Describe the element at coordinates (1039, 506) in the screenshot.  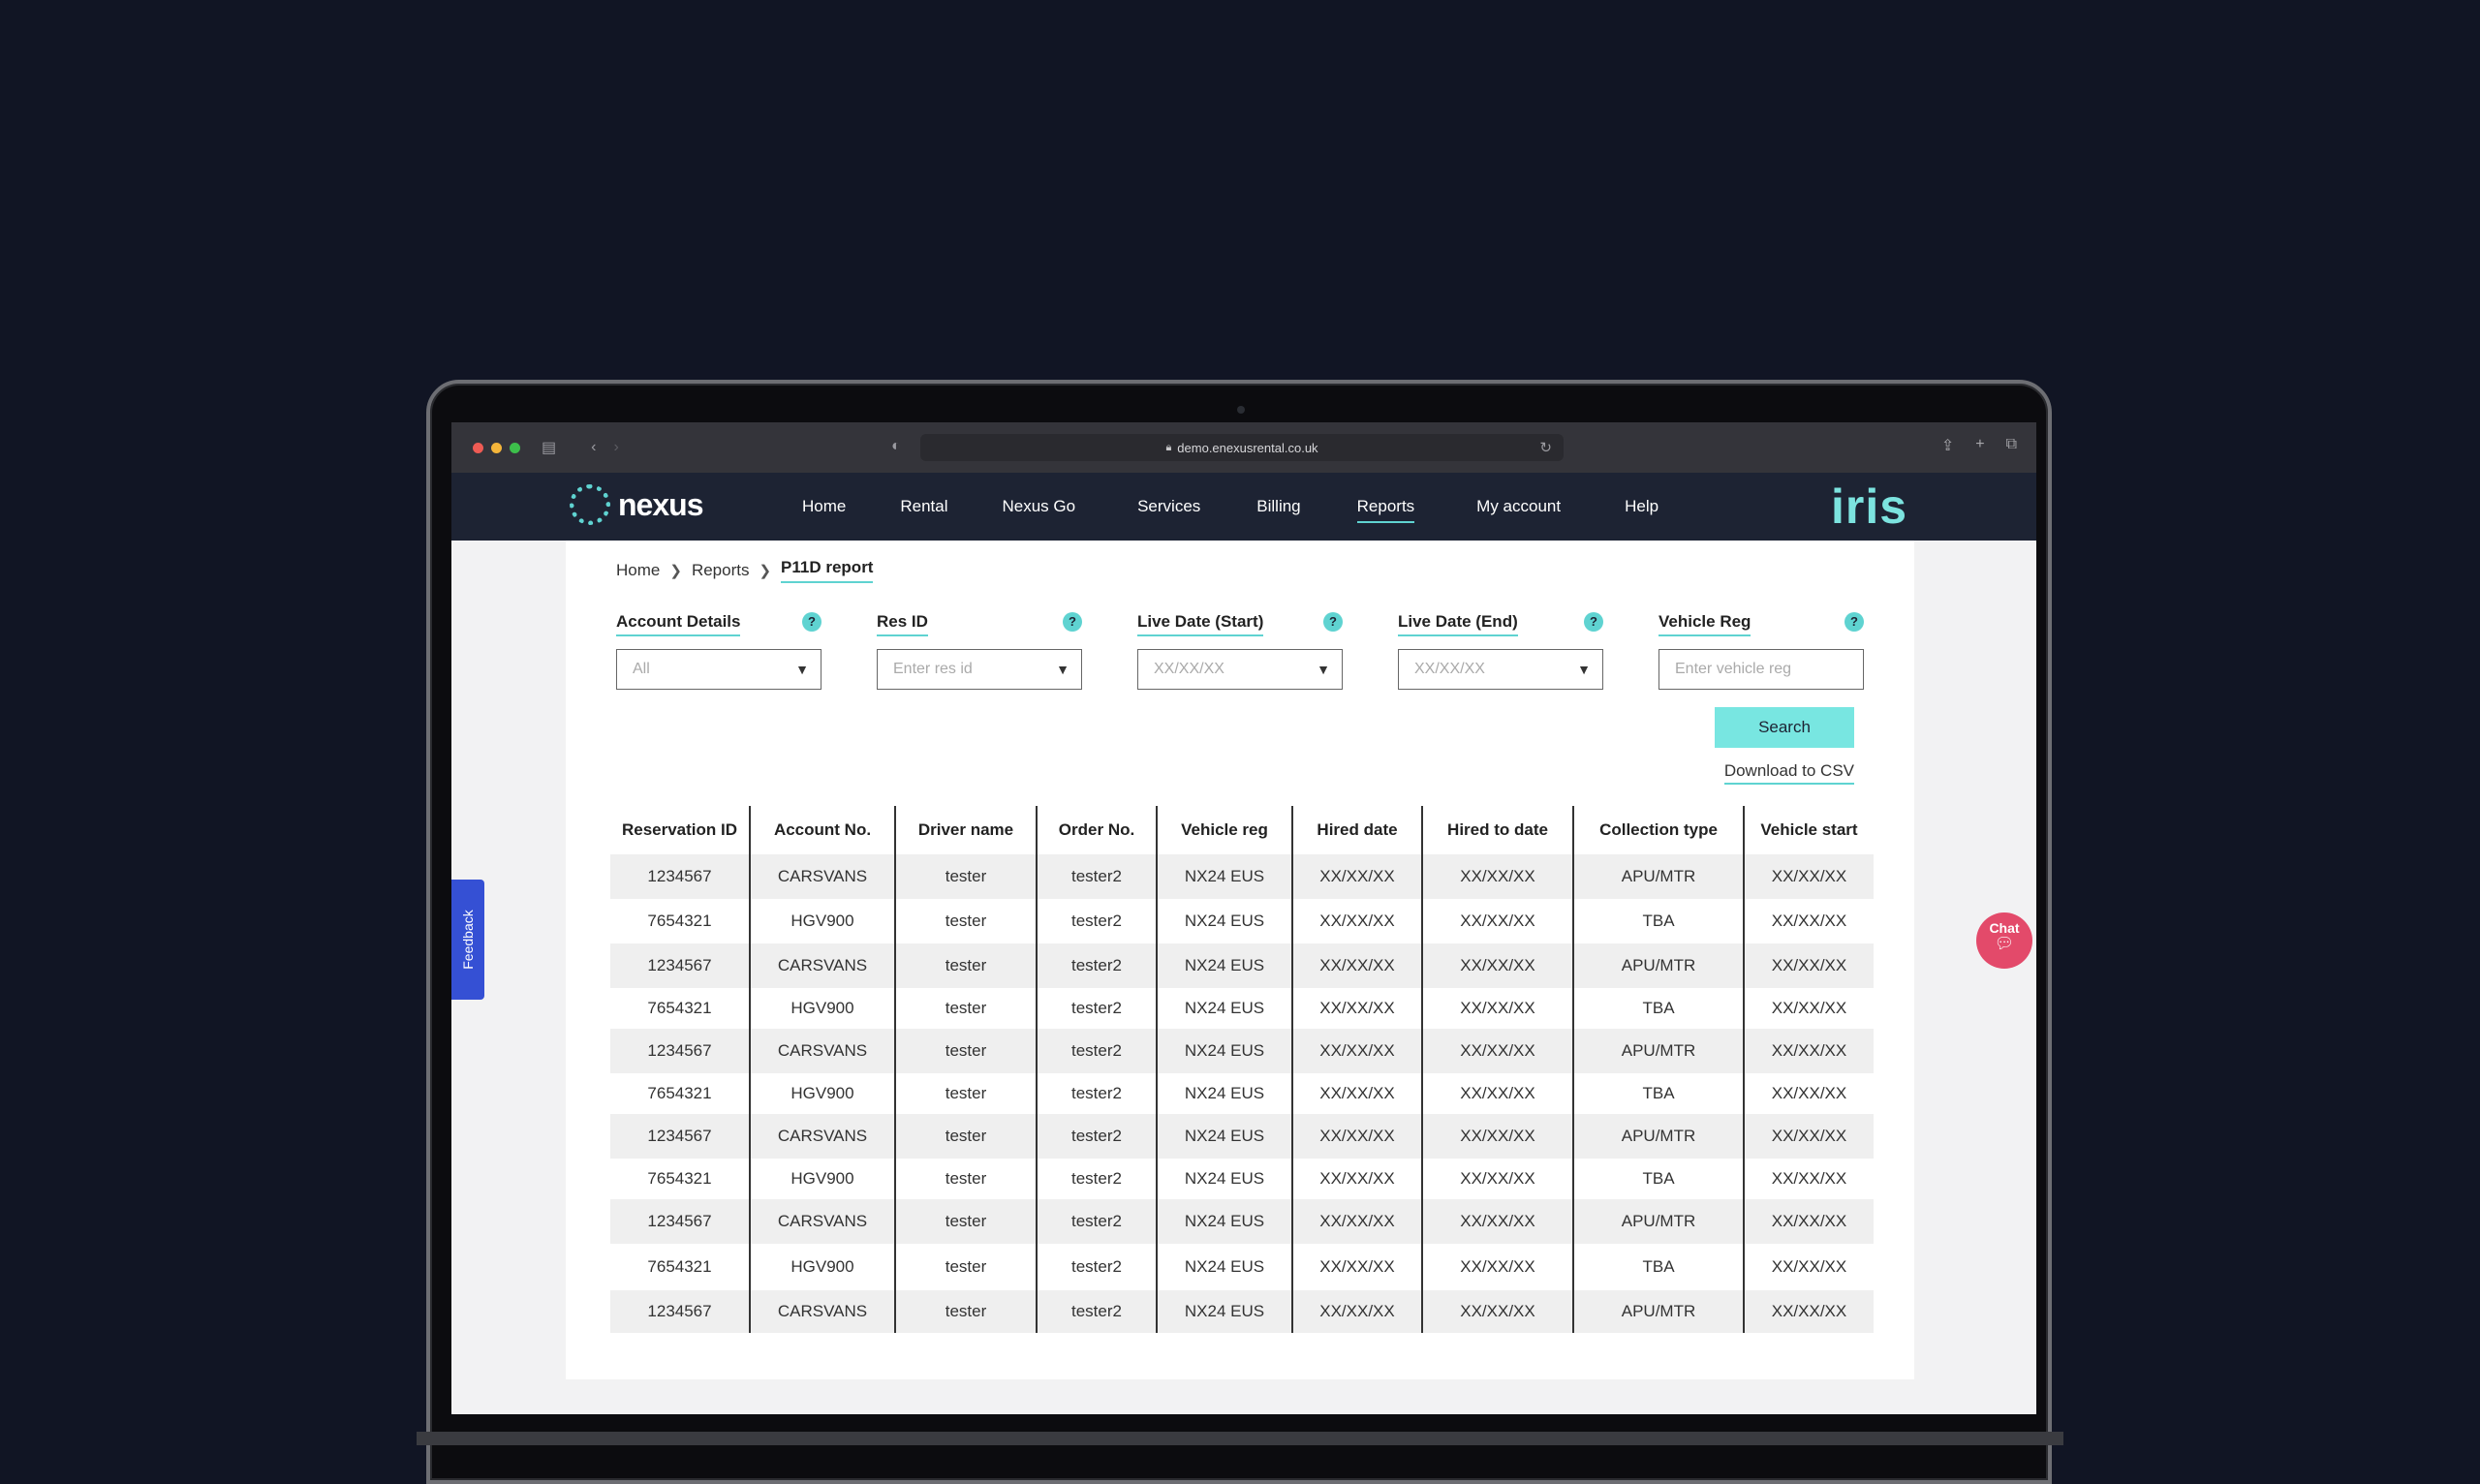
I see `nav-nexus-go: Nexus Go` at that location.